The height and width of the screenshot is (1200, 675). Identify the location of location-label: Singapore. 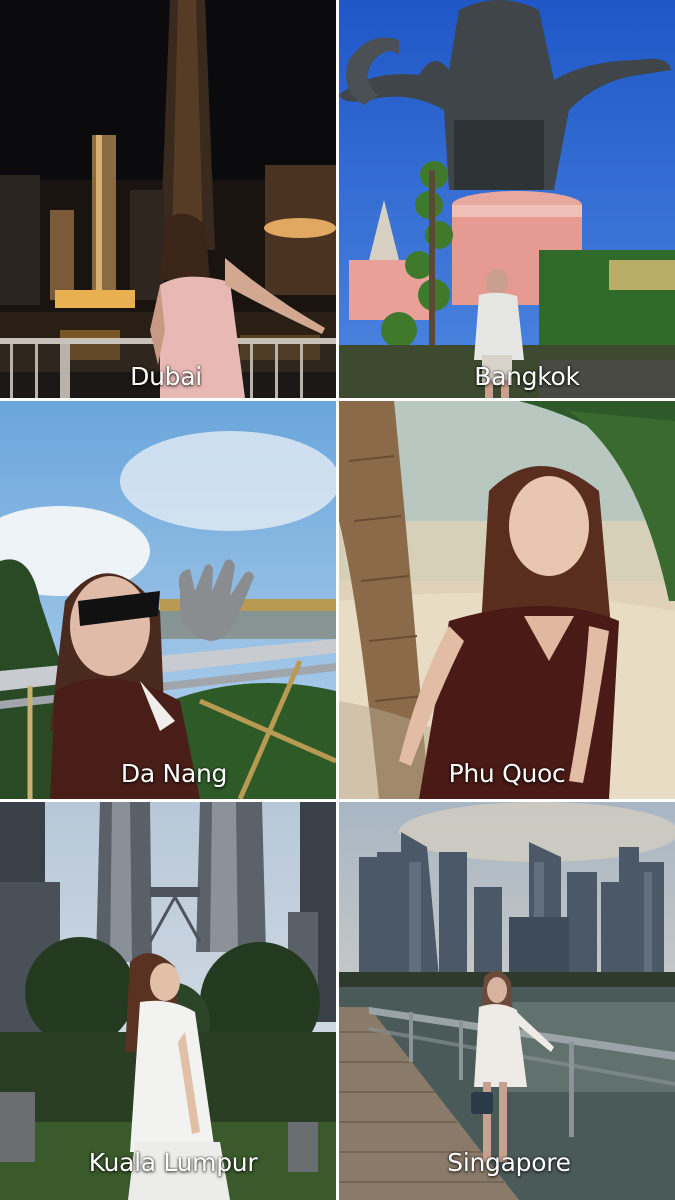
(509, 1162).